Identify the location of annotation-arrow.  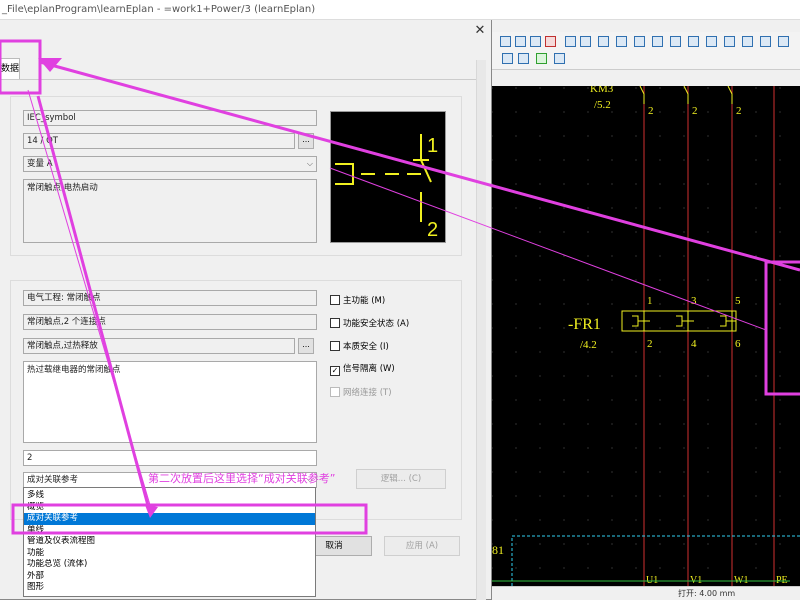
(94, 304).